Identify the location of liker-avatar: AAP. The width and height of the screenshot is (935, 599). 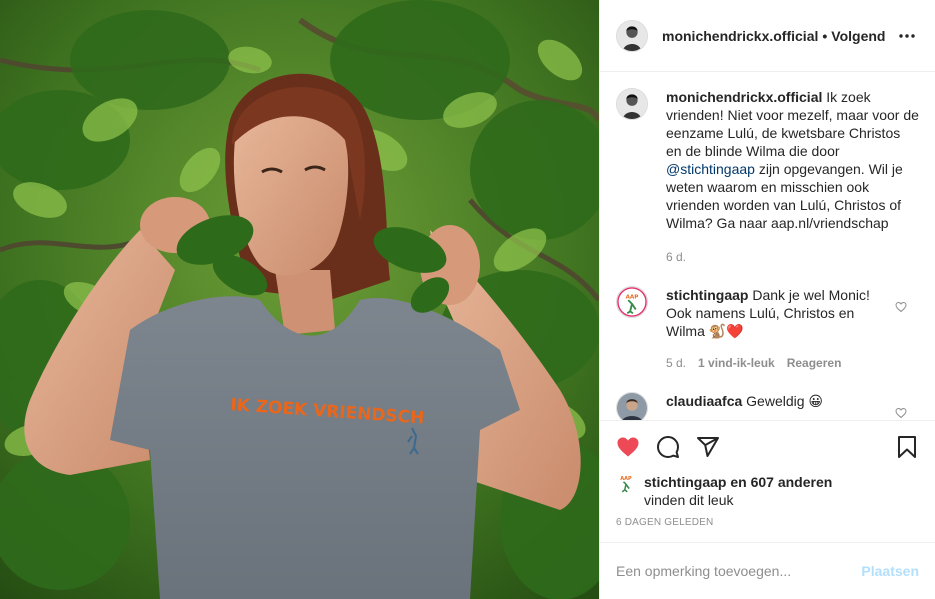
(626, 483).